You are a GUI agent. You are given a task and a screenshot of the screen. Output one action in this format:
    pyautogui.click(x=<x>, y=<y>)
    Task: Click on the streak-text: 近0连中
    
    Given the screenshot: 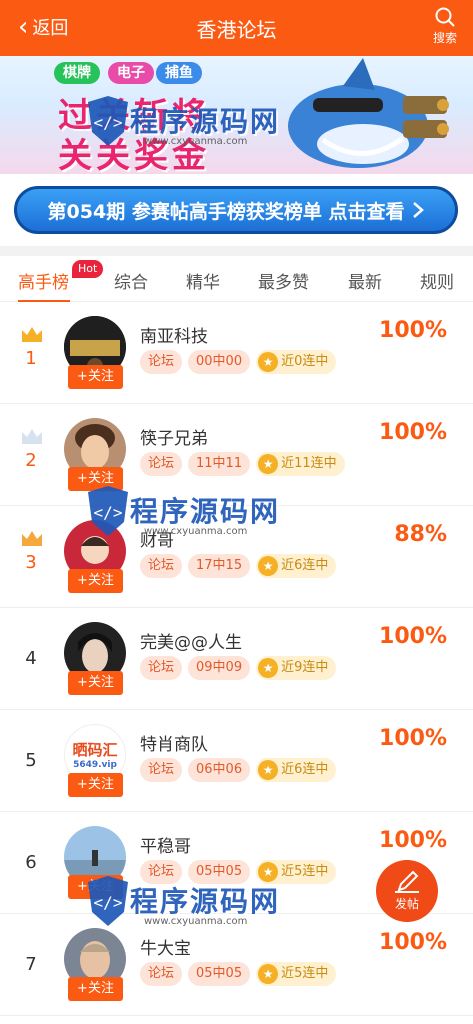 What is the action you would take?
    pyautogui.click(x=305, y=361)
    